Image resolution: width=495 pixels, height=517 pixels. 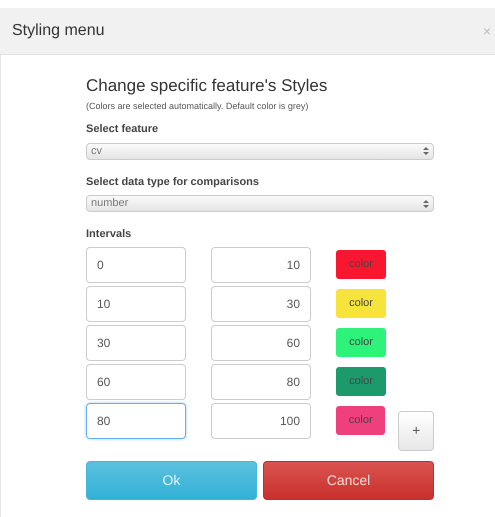 What do you see at coordinates (416, 430) in the screenshot?
I see `add-button: +` at bounding box center [416, 430].